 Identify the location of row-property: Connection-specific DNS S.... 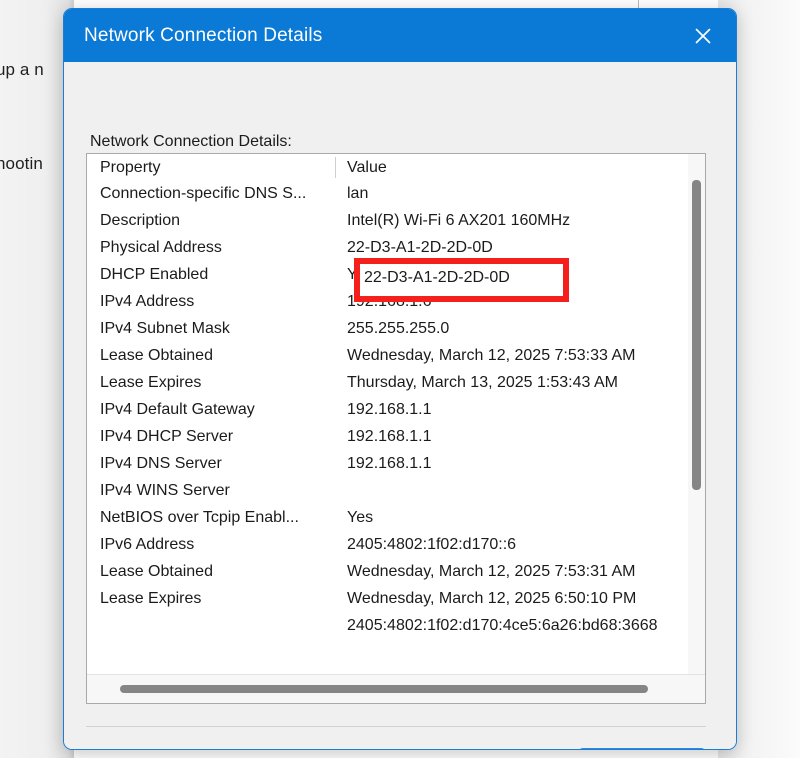
(203, 193).